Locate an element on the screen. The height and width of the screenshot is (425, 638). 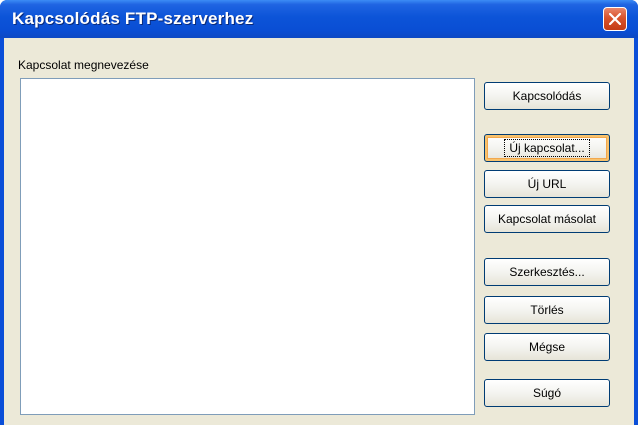
delete-button: Törlés is located at coordinates (547, 310).